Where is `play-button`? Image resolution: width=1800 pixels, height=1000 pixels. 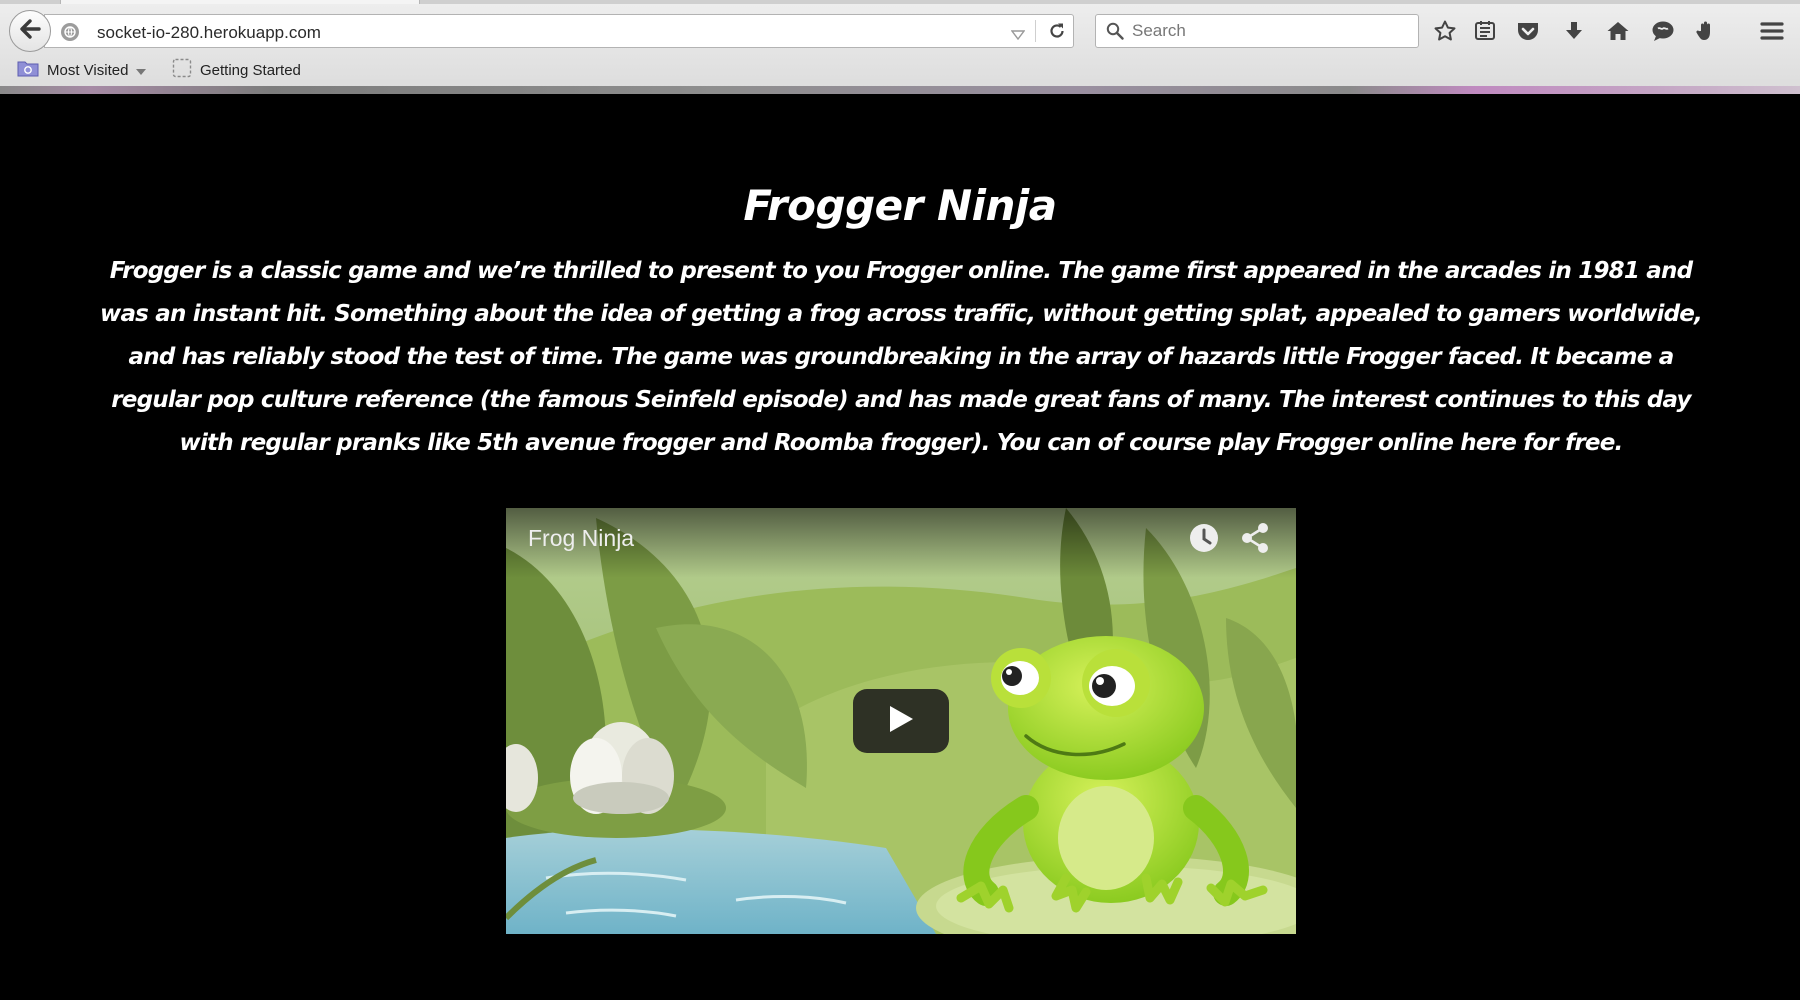 play-button is located at coordinates (901, 721).